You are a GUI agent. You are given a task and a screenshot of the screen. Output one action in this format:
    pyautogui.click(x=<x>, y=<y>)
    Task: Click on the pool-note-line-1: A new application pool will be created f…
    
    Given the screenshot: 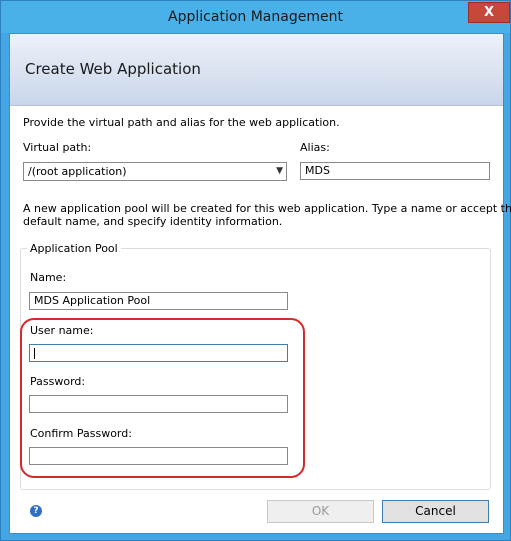 What is the action you would take?
    pyautogui.click(x=267, y=208)
    